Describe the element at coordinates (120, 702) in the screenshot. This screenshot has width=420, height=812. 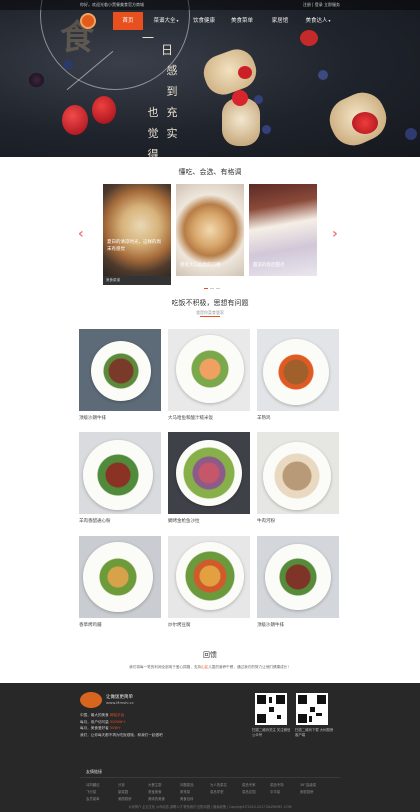
I see `footer-url: www.Mmshi.cc` at that location.